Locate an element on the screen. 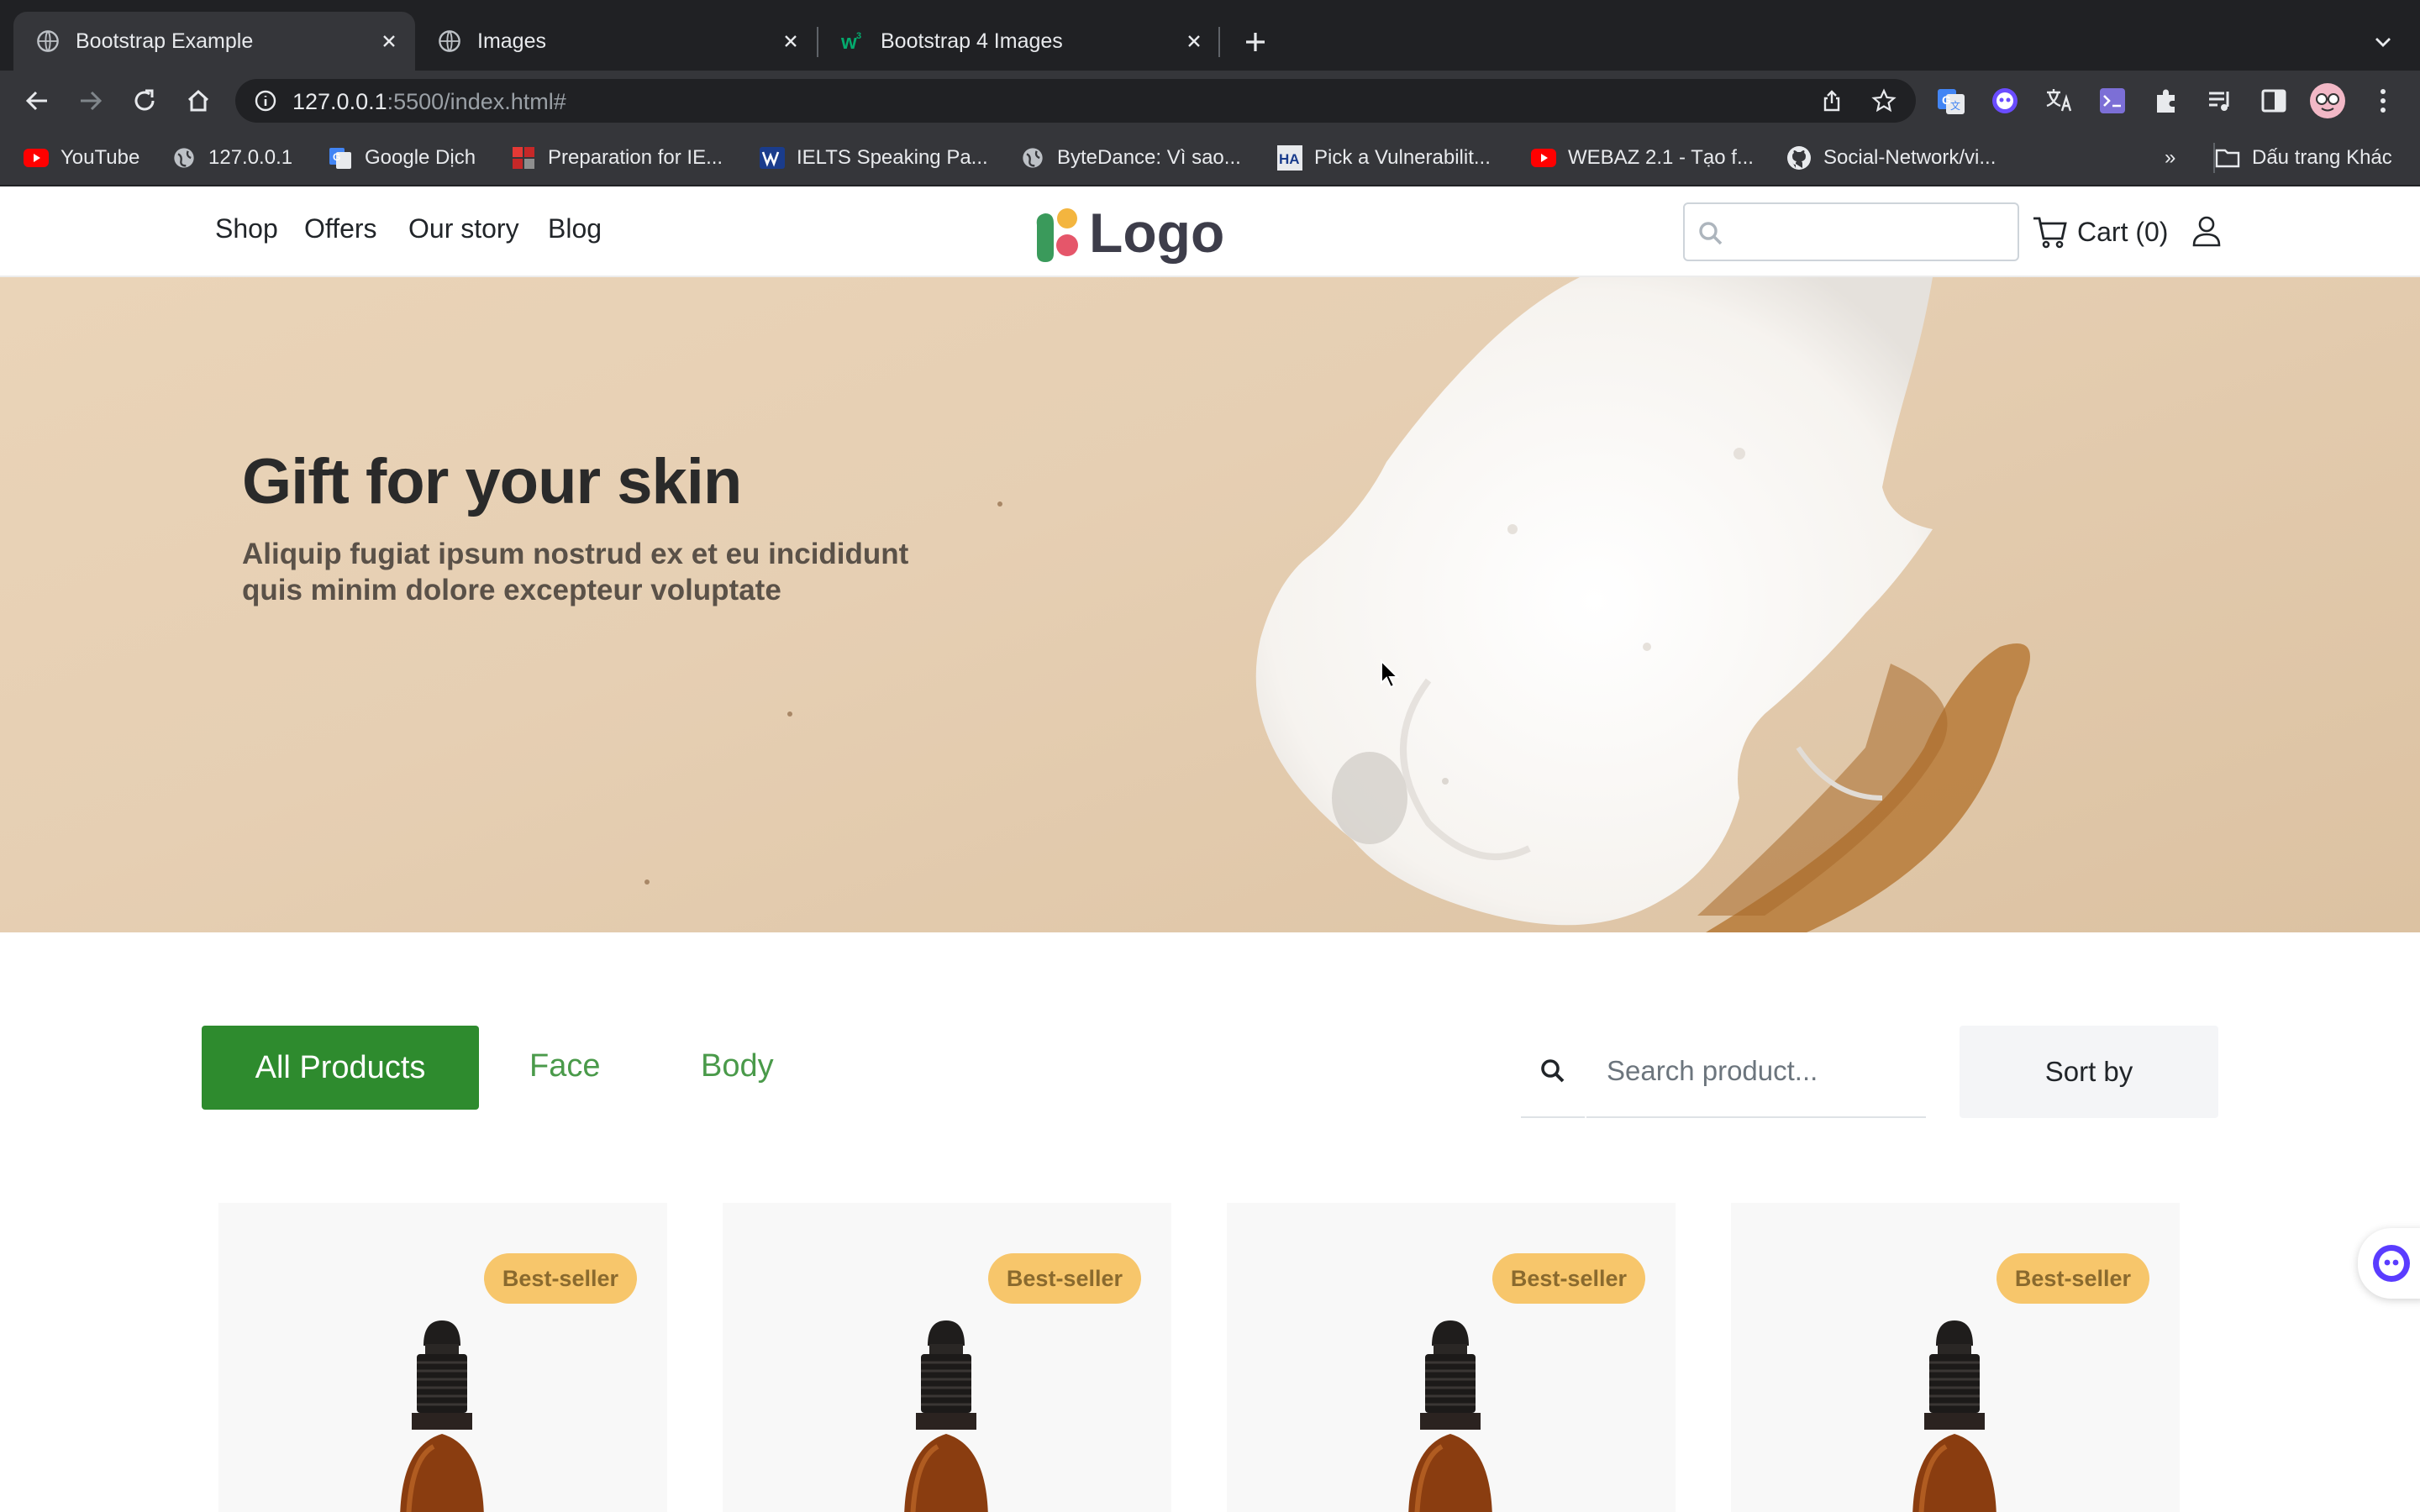  category-body-link: Body is located at coordinates (737, 1066).